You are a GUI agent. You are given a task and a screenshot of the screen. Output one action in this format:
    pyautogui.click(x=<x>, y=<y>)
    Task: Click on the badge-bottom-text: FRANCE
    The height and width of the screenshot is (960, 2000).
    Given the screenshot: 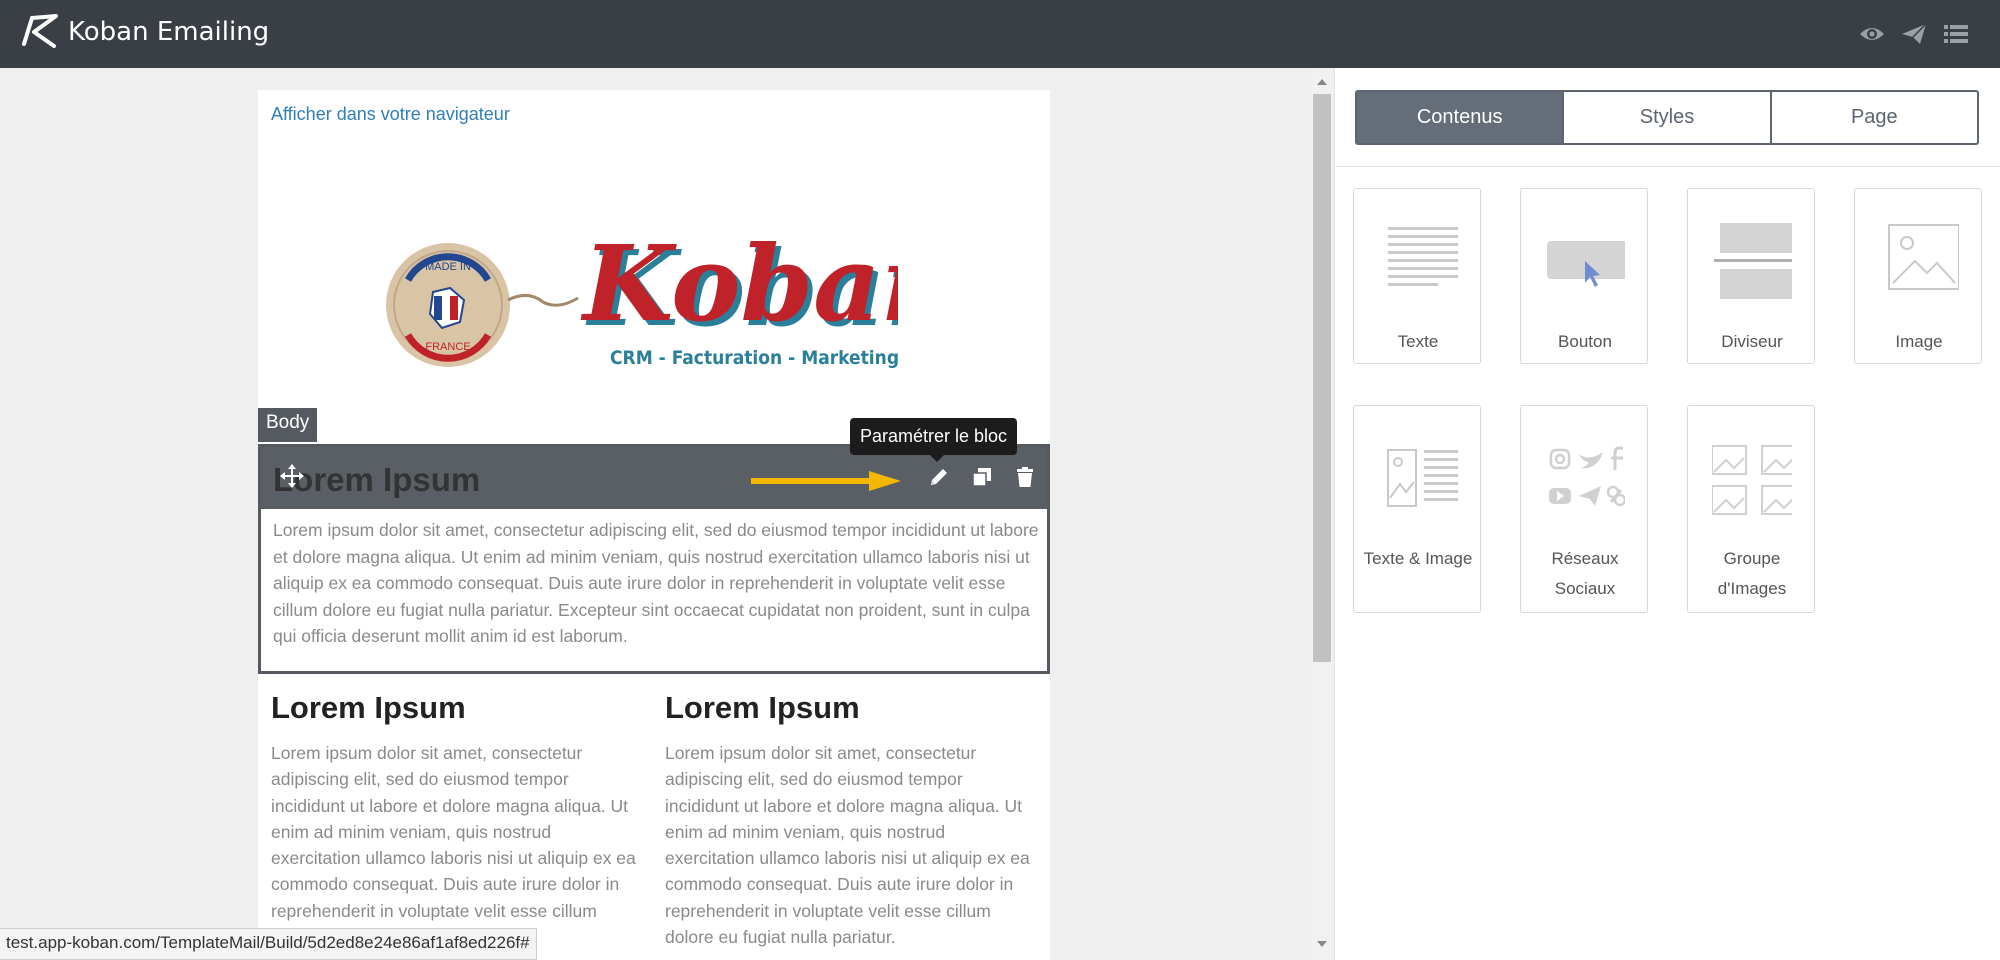 What is the action you would take?
    pyautogui.click(x=447, y=347)
    